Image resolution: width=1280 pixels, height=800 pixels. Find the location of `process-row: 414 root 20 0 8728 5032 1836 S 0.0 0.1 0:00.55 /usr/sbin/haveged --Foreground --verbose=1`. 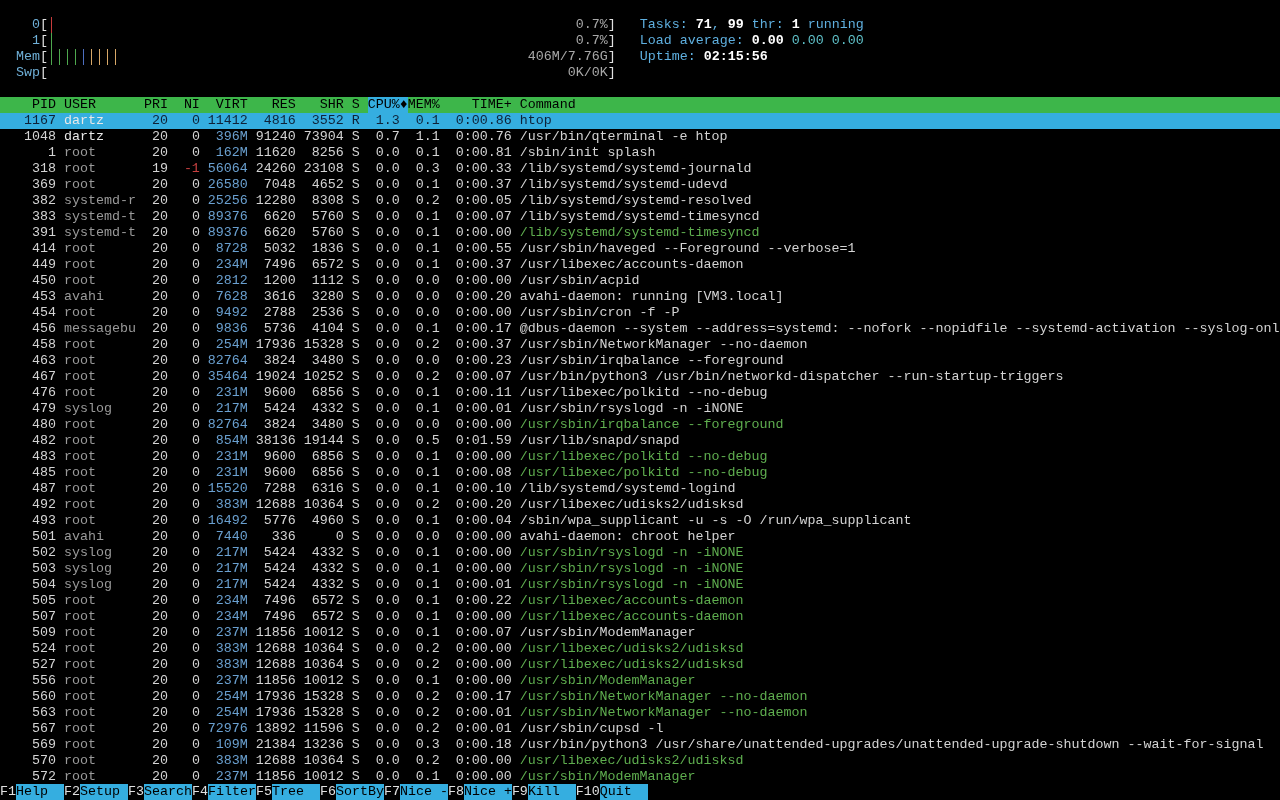

process-row: 414 root 20 0 8728 5032 1836 S 0.0 0.1 0:00.55 /usr/sbin/haveged --Foreground --verbose=1 is located at coordinates (640, 249).